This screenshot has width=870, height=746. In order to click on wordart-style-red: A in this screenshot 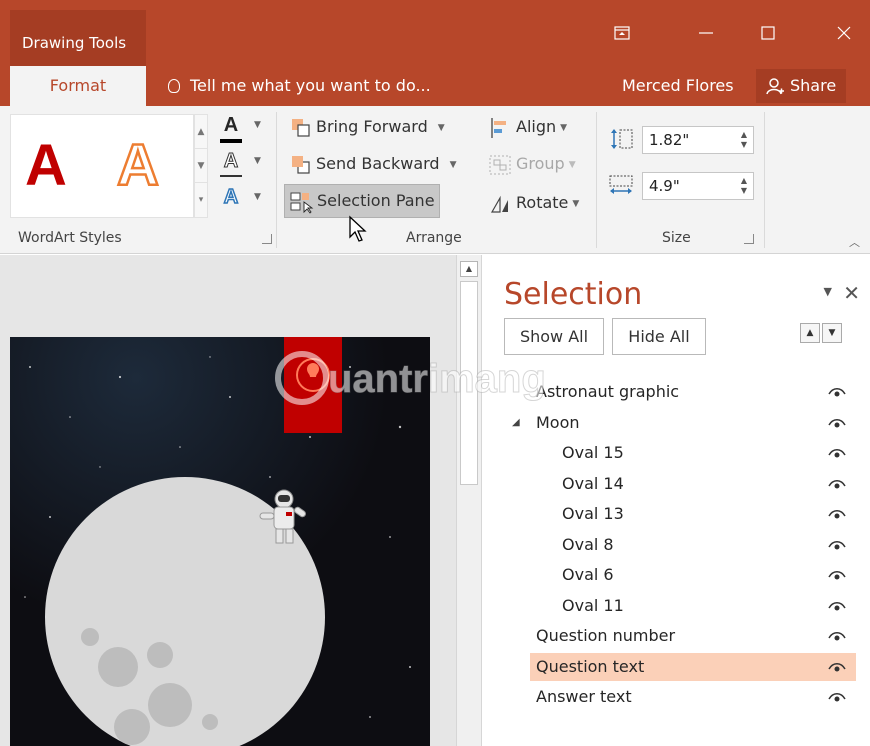, I will do `click(46, 166)`.